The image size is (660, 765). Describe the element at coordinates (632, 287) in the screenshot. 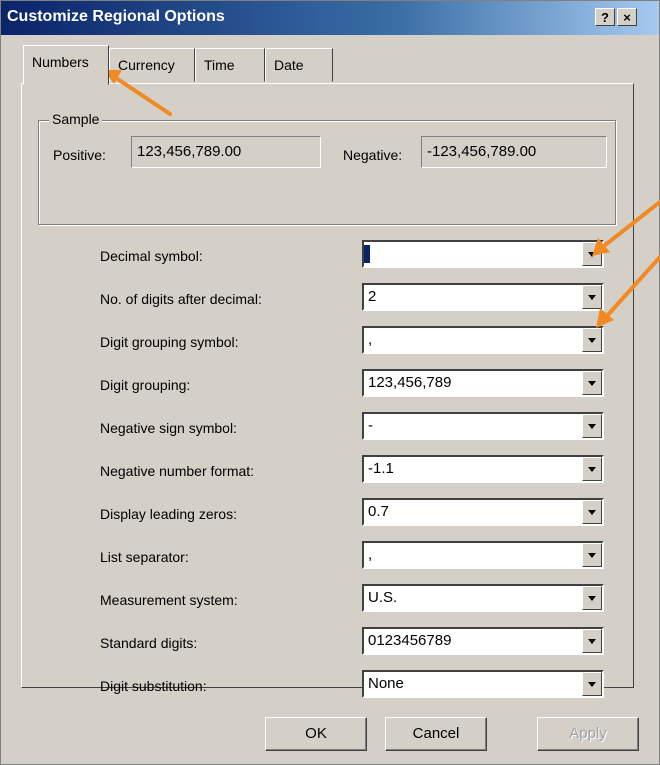

I see `arrow-to-digit-grouping-symbol` at that location.